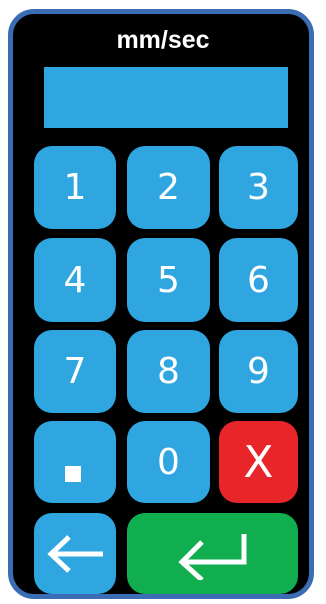 The width and height of the screenshot is (326, 604). I want to click on key-5-button: 5, so click(168, 280).